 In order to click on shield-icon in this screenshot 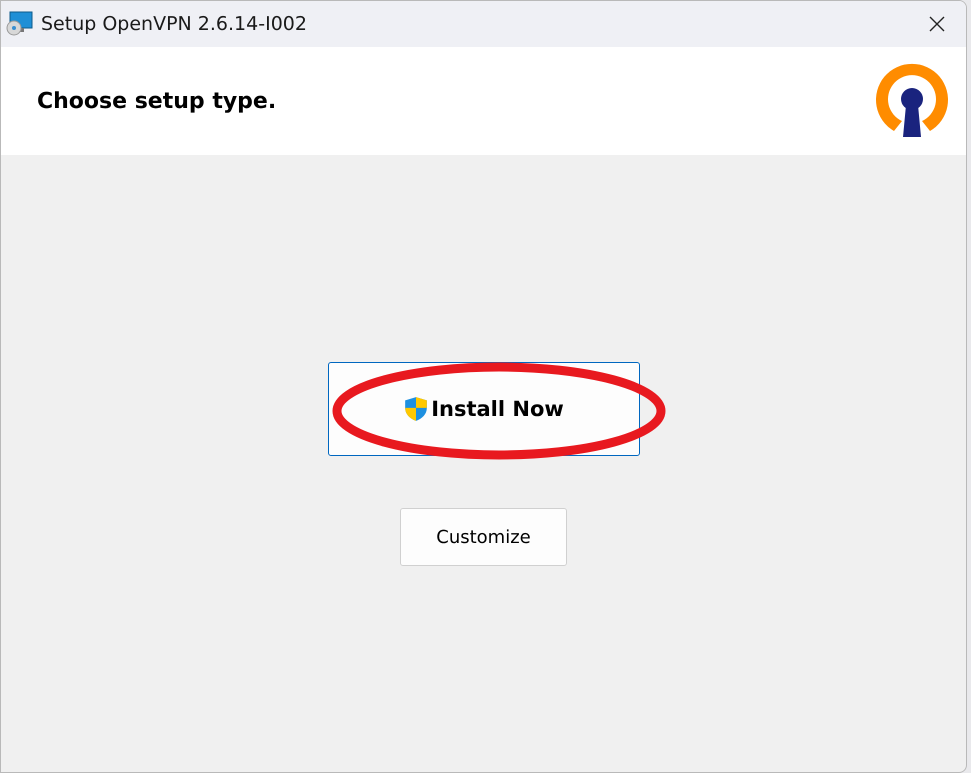, I will do `click(416, 409)`.